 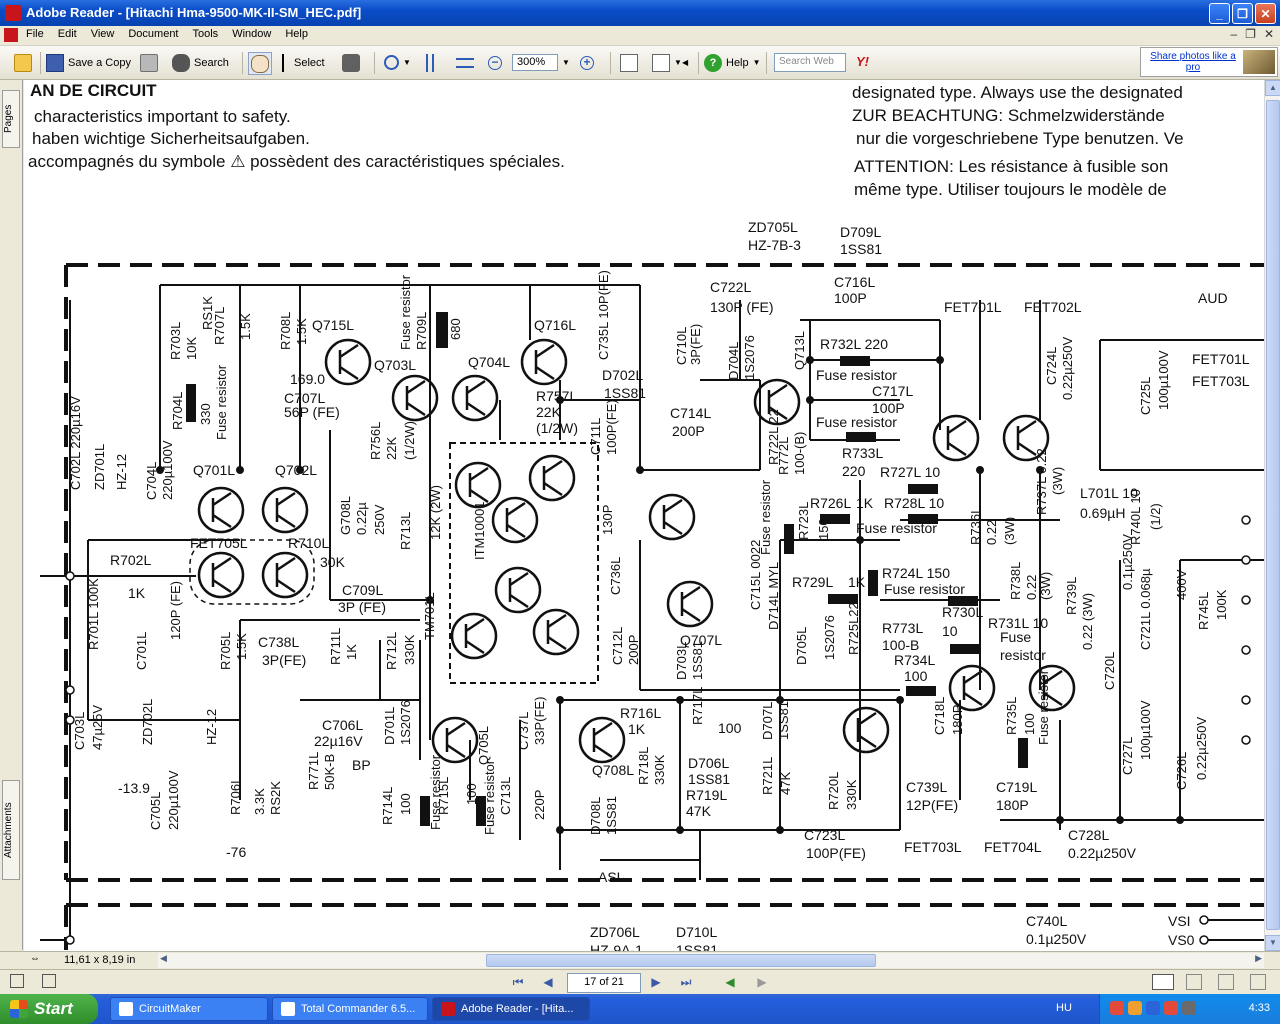 What do you see at coordinates (587, 62) in the screenshot?
I see `zoom-in-button: +` at bounding box center [587, 62].